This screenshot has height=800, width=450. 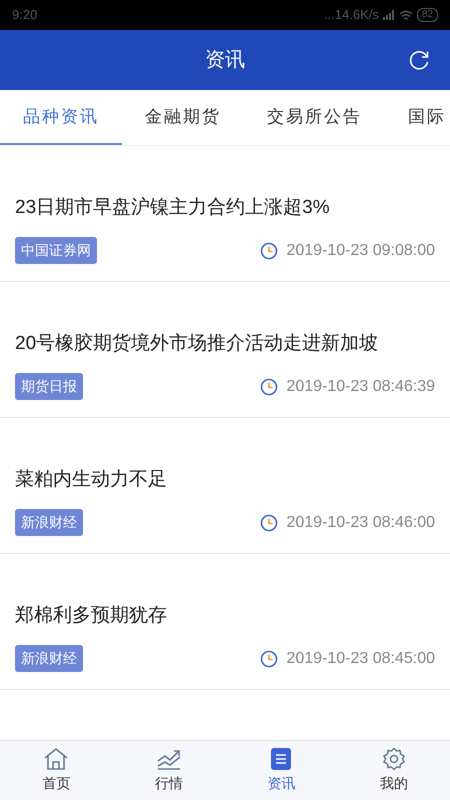 What do you see at coordinates (360, 522) in the screenshot?
I see `news-time: 2019-10-23 08:46:00` at bounding box center [360, 522].